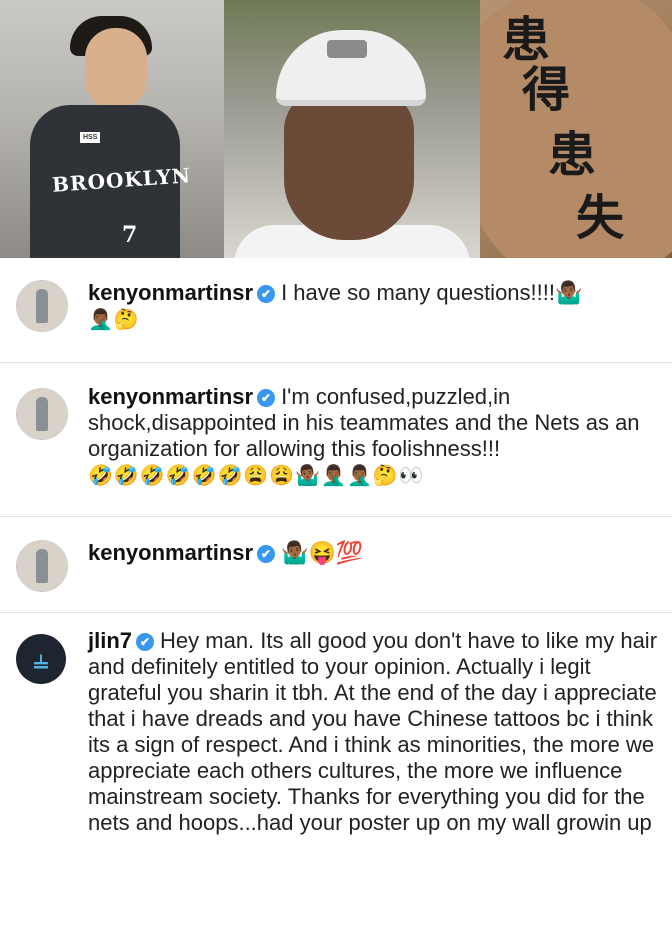 The width and height of the screenshot is (672, 928). What do you see at coordinates (432, 292) in the screenshot?
I see `comment-text: I have so many questions!!!!🤷🏾‍♂️` at bounding box center [432, 292].